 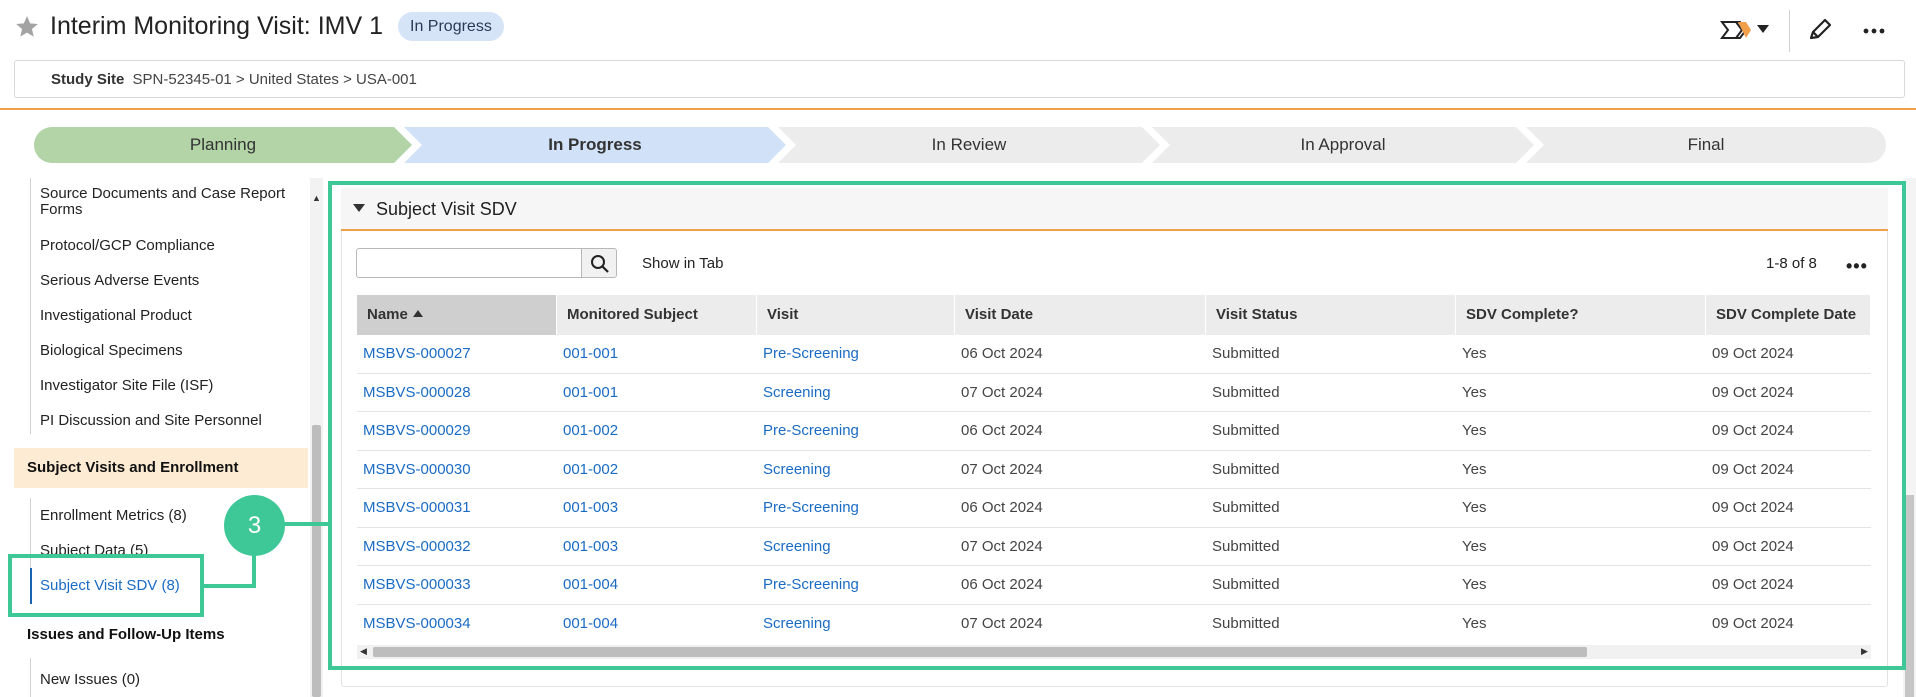 What do you see at coordinates (127, 246) in the screenshot?
I see `sidebar-item-protocol-gcp: Protocol/GCP Compliance` at bounding box center [127, 246].